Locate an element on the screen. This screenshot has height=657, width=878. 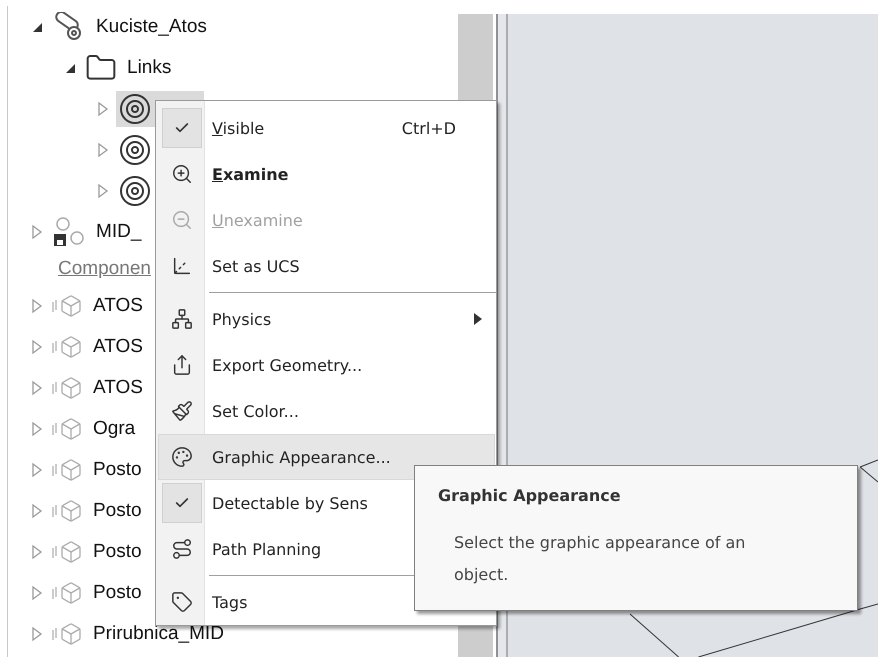
network-icon is located at coordinates (182, 319).